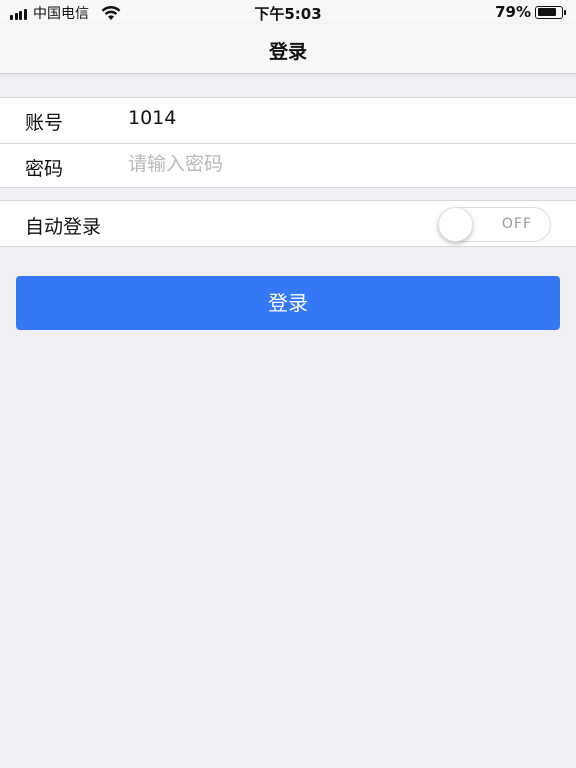 The image size is (576, 768). What do you see at coordinates (287, 52) in the screenshot?
I see `page-title: 登录` at bounding box center [287, 52].